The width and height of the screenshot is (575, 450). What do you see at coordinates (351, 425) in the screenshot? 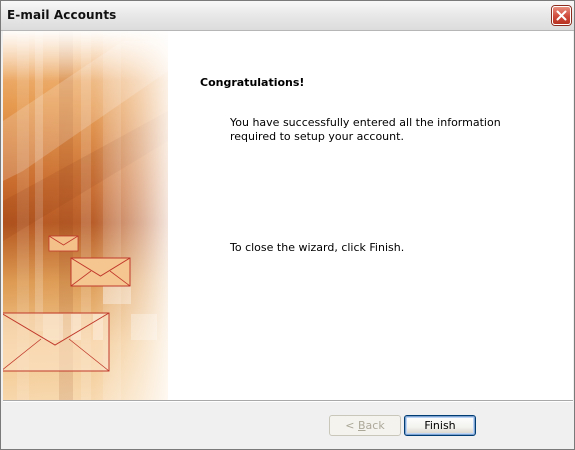
I see `back-button-prefix: <` at bounding box center [351, 425].